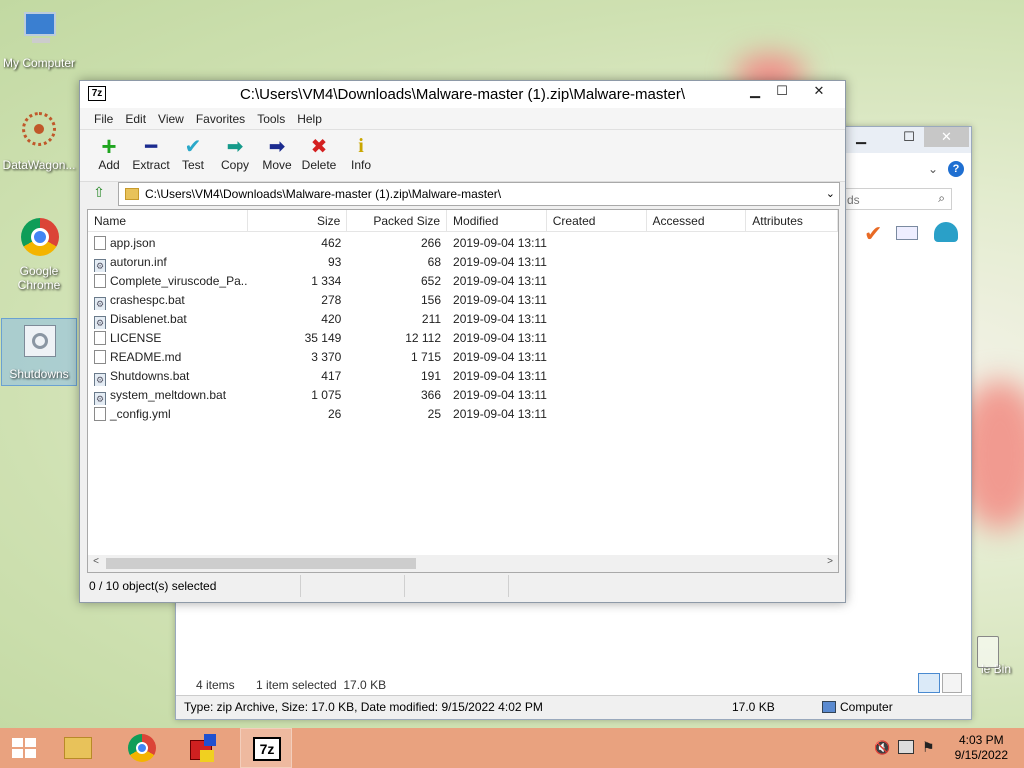 Image resolution: width=1024 pixels, height=768 pixels. Describe the element at coordinates (946, 137) in the screenshot. I see `explorer-close-button: ✕` at that location.